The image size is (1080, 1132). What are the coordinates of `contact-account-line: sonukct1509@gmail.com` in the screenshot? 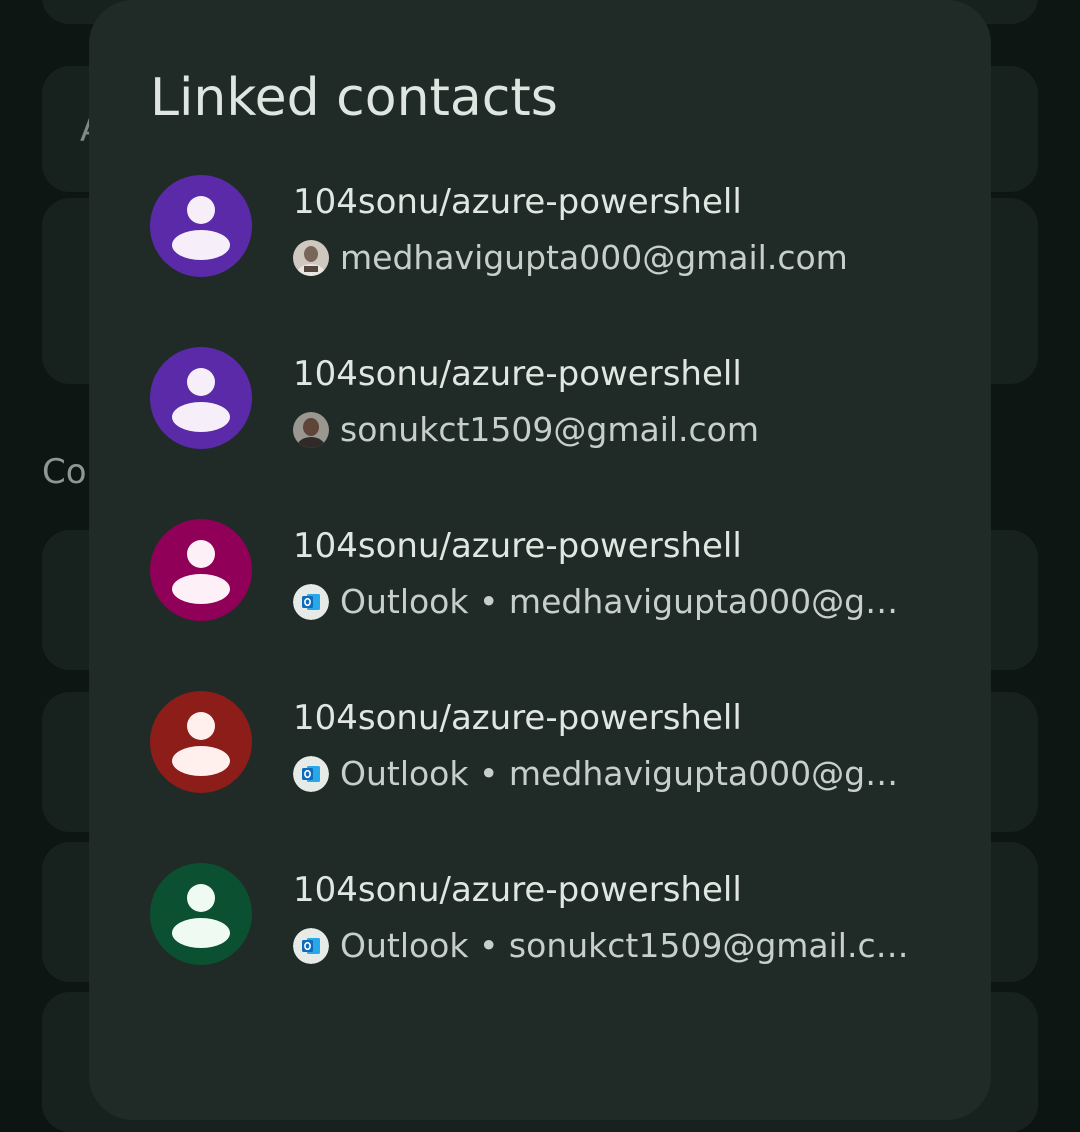 It's located at (608, 429).